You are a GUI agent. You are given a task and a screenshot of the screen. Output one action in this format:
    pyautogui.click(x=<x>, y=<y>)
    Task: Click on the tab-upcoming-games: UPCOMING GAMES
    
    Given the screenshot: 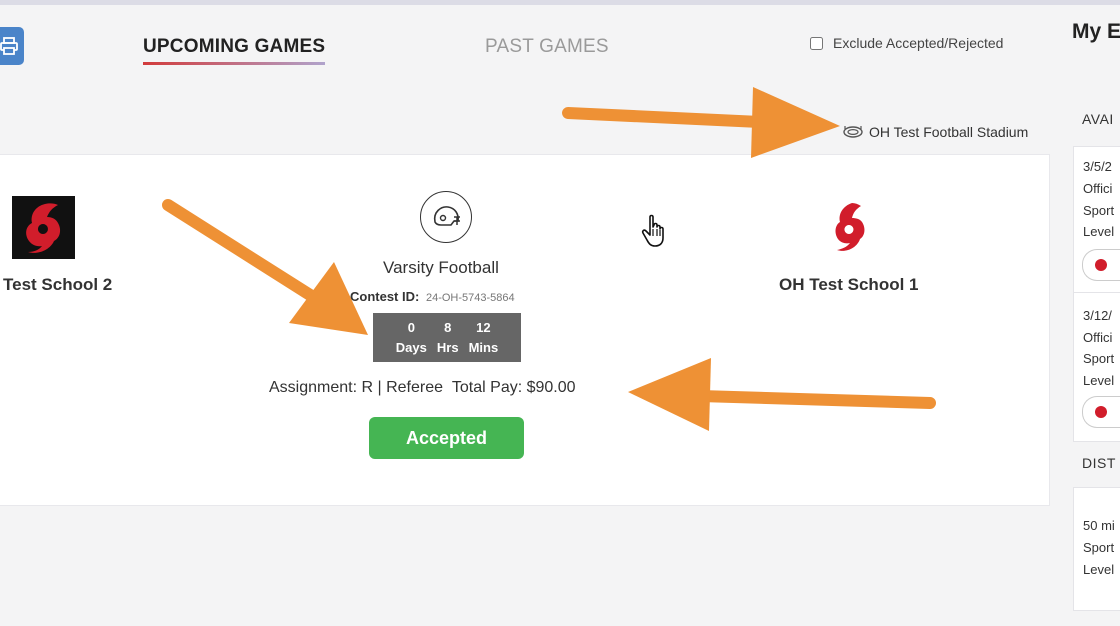 What is the action you would take?
    pyautogui.click(x=234, y=50)
    